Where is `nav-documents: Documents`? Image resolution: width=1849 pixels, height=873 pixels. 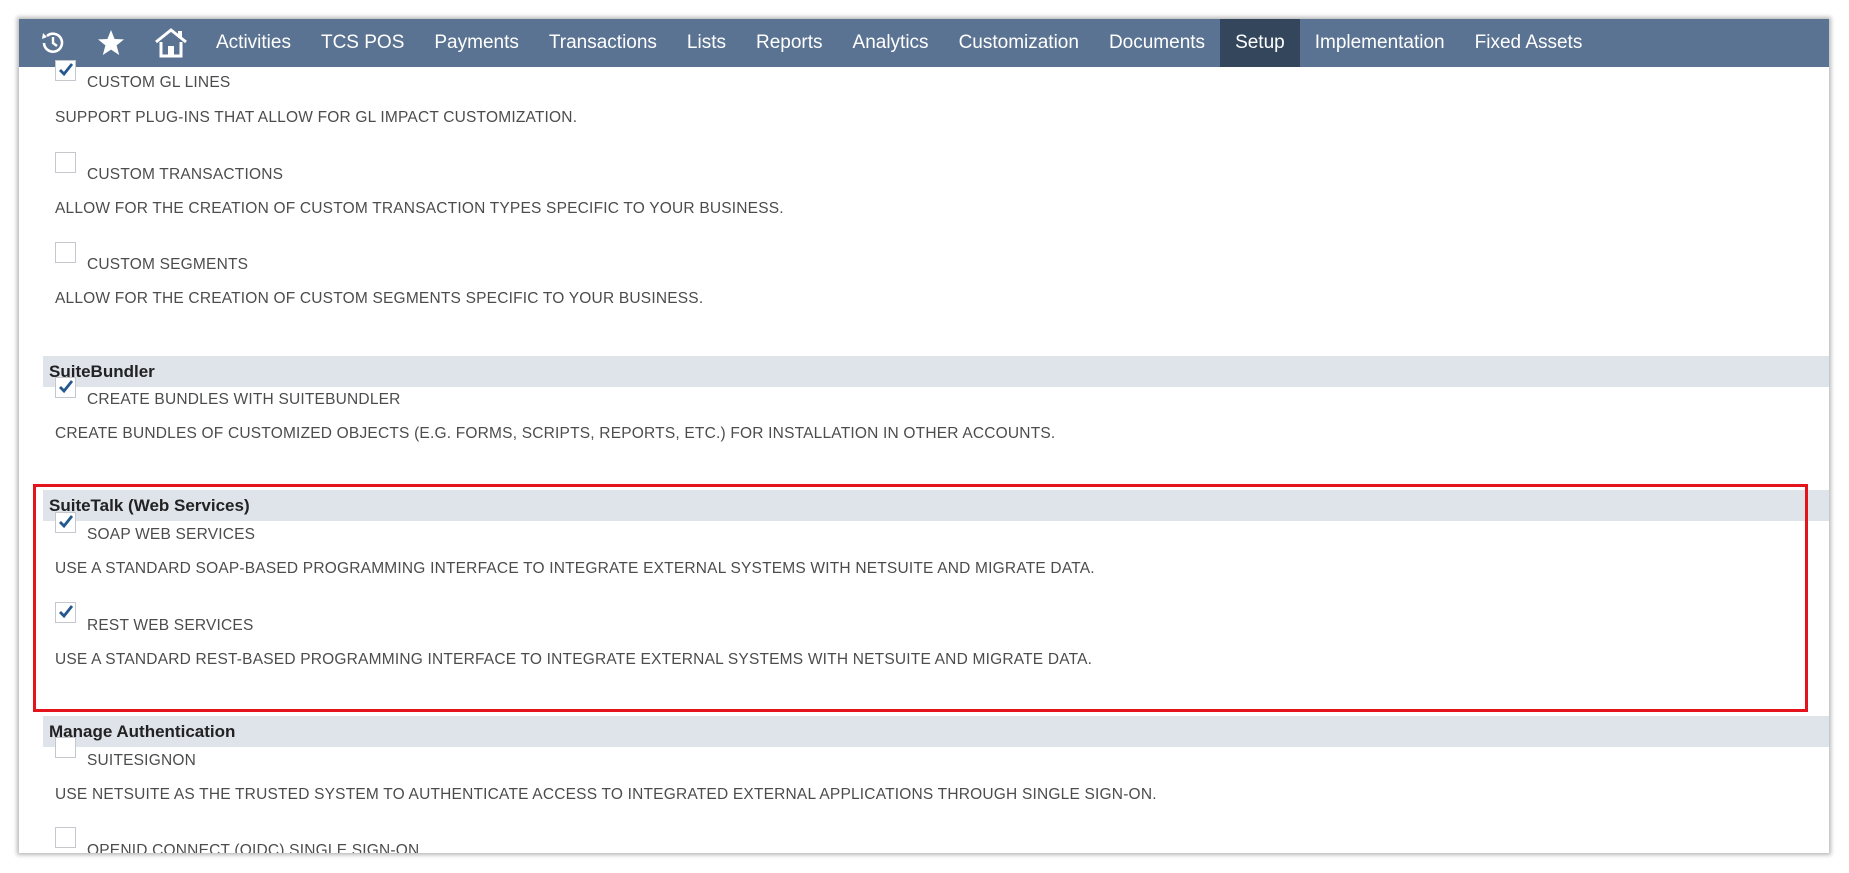 nav-documents: Documents is located at coordinates (1157, 43).